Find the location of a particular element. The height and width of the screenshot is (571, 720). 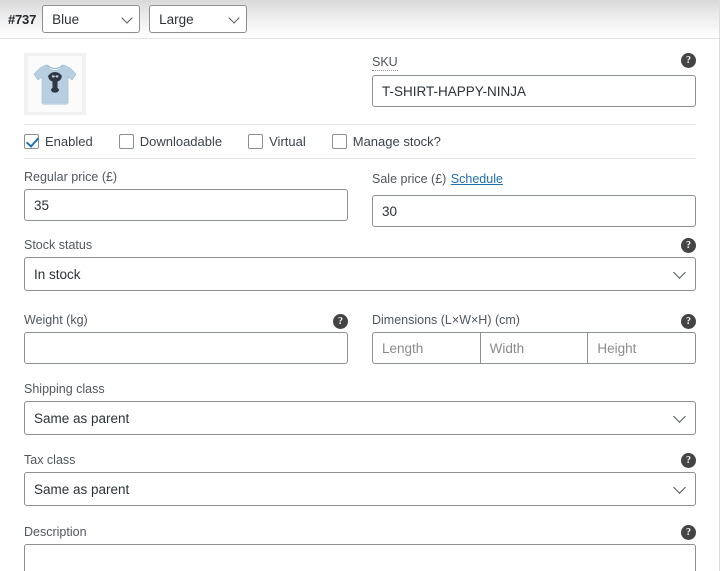

description-field: Description ? is located at coordinates (360, 538).